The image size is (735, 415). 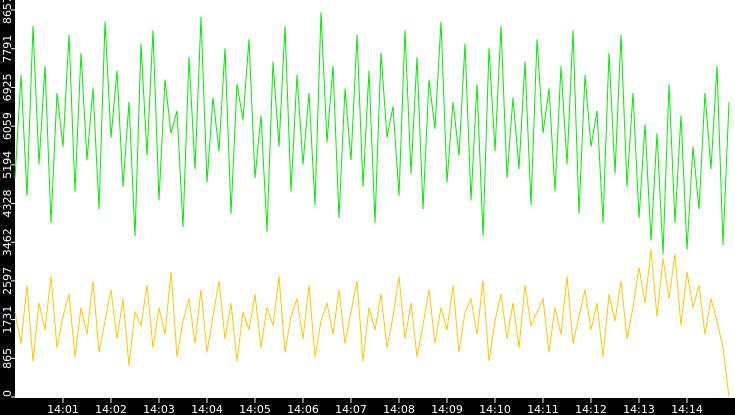 What do you see at coordinates (7, 281) in the screenshot?
I see `y-tick-label: 2597` at bounding box center [7, 281].